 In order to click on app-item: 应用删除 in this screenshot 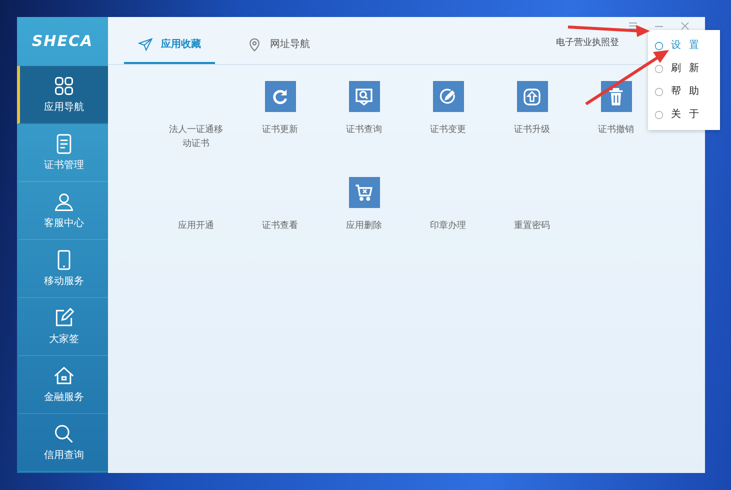, I will do `click(364, 217)`.